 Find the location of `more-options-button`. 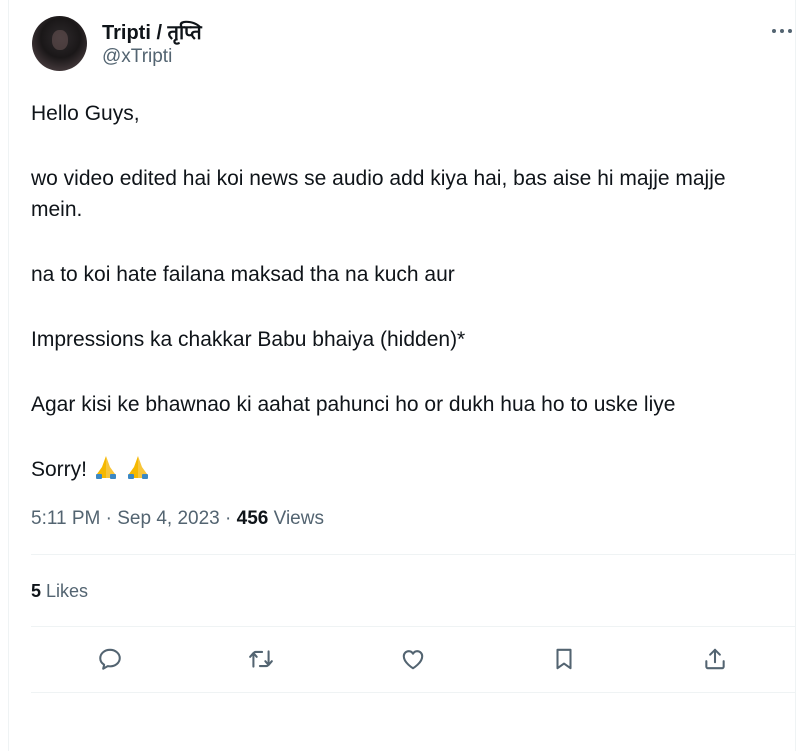

more-options-button is located at coordinates (782, 31).